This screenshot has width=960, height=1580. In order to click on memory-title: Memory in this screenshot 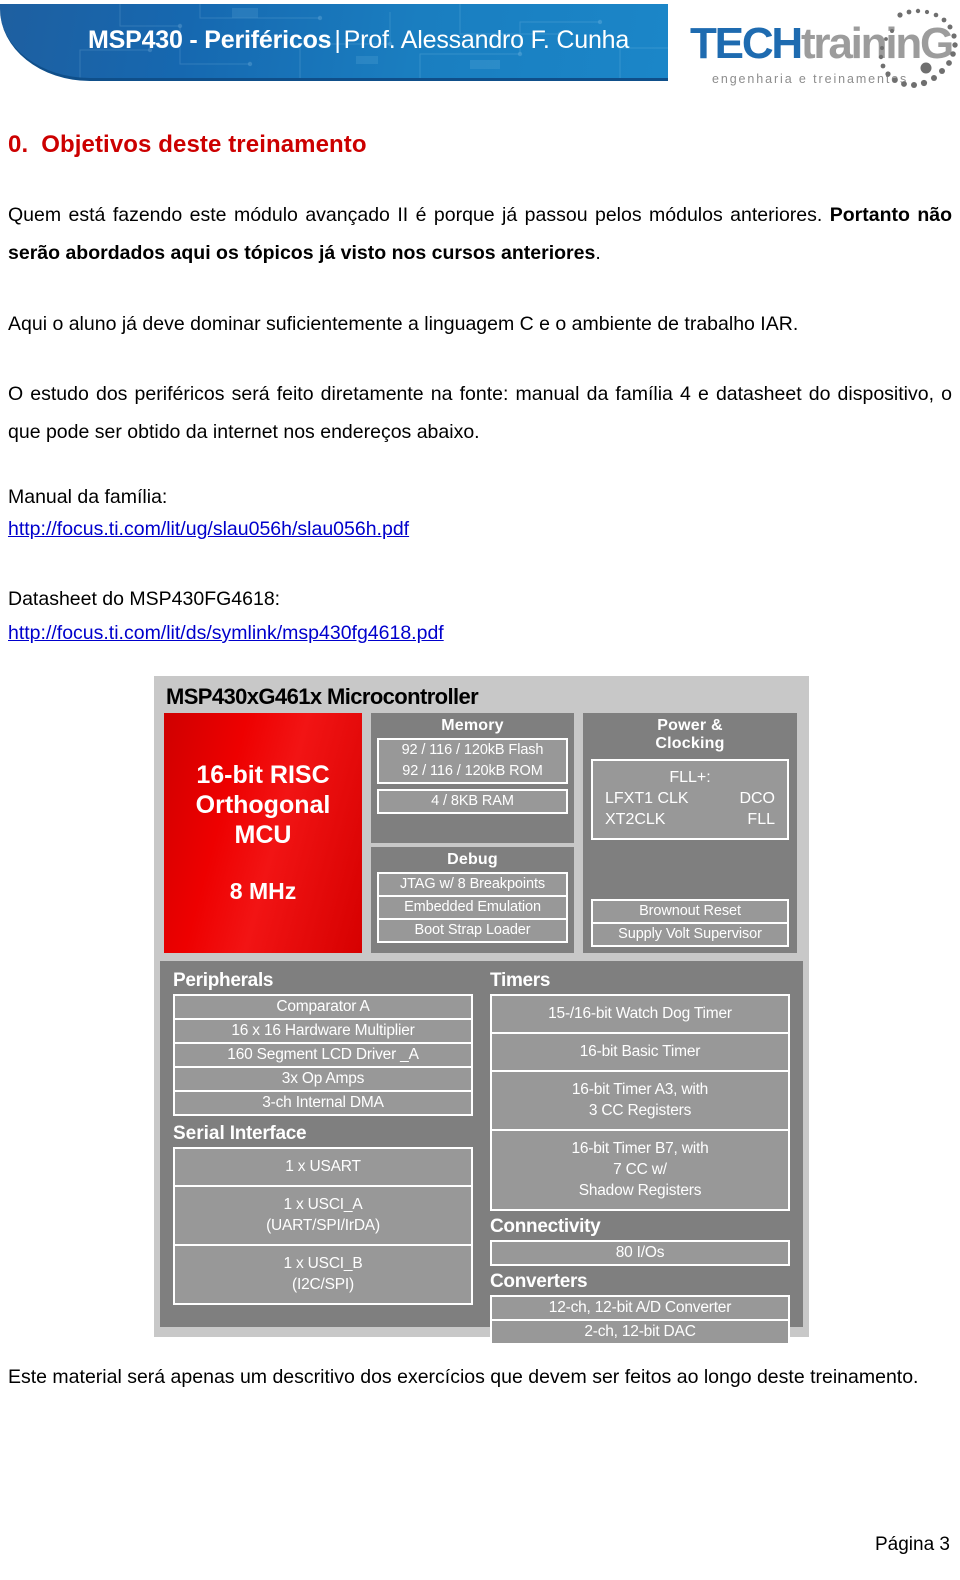, I will do `click(472, 725)`.